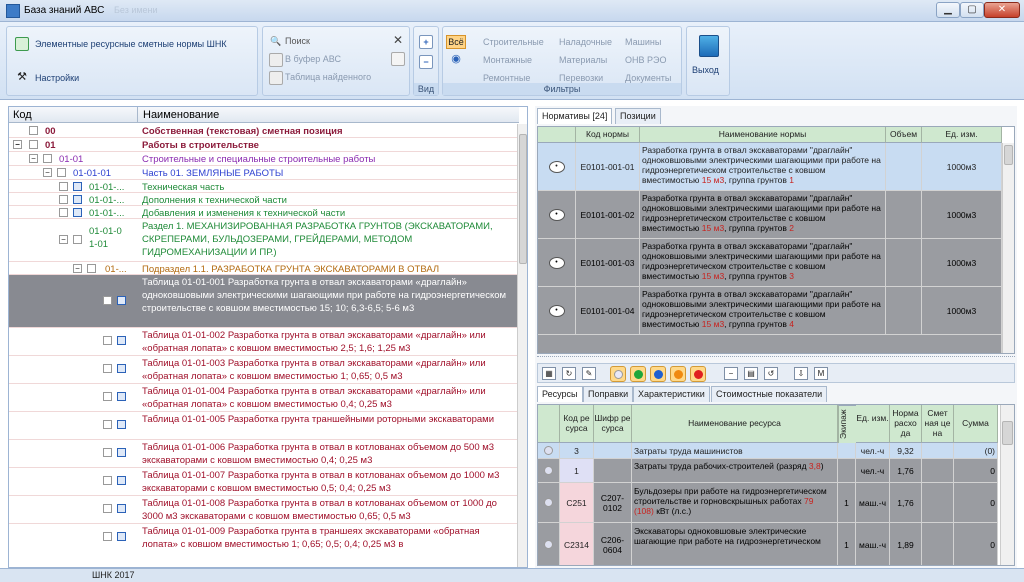 This screenshot has width=1024, height=582. What do you see at coordinates (523, 199) in the screenshot?
I see `scrollbar-thumb` at bounding box center [523, 199].